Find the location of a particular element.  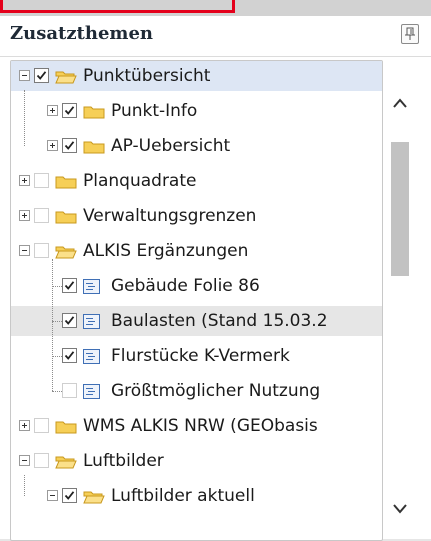

tree-item-label: Punktübersicht is located at coordinates (147, 76).